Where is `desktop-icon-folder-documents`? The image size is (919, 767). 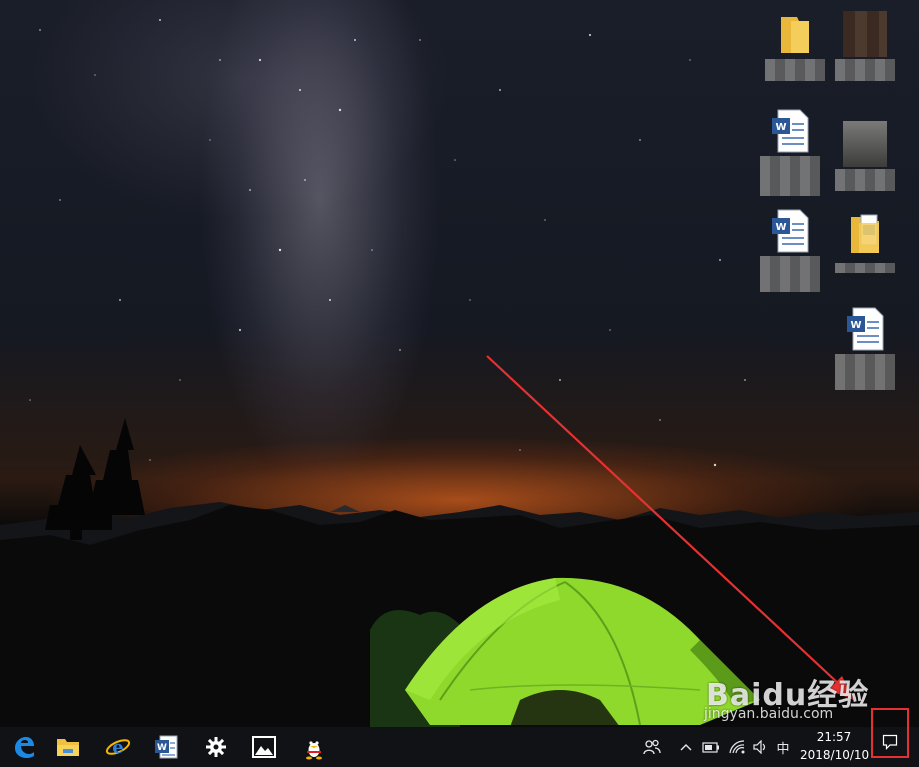
desktop-icon-folder-documents is located at coordinates (865, 248).